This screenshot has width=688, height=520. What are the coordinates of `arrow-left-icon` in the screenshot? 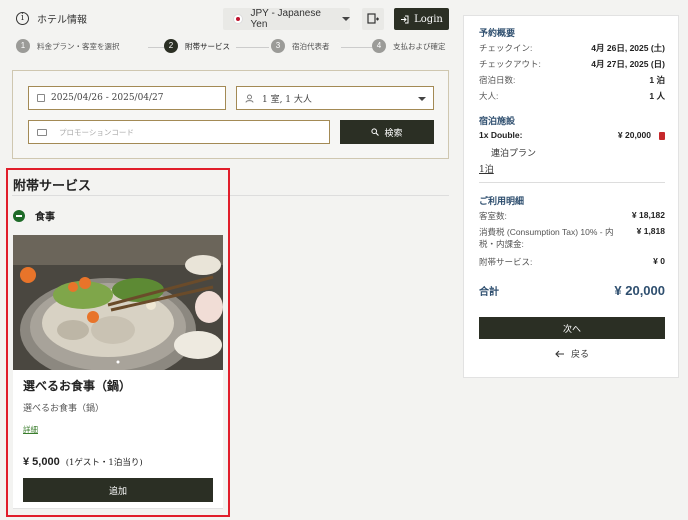 It's located at (559, 353).